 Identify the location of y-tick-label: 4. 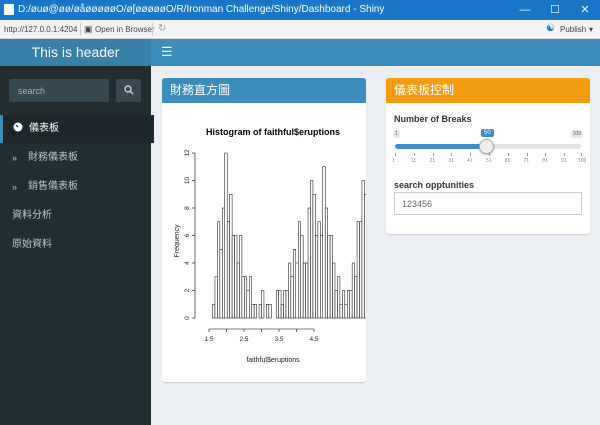
(187, 263).